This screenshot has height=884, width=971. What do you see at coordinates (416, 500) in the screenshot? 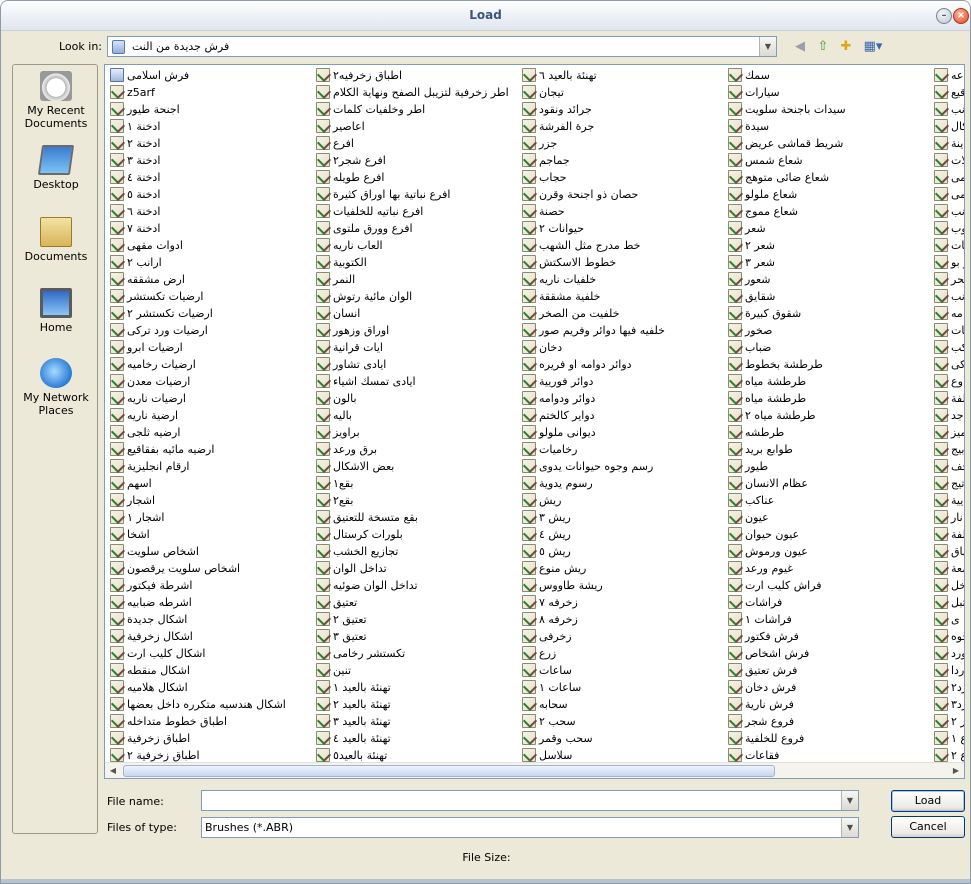
I see `file-item: بقع٢` at bounding box center [416, 500].